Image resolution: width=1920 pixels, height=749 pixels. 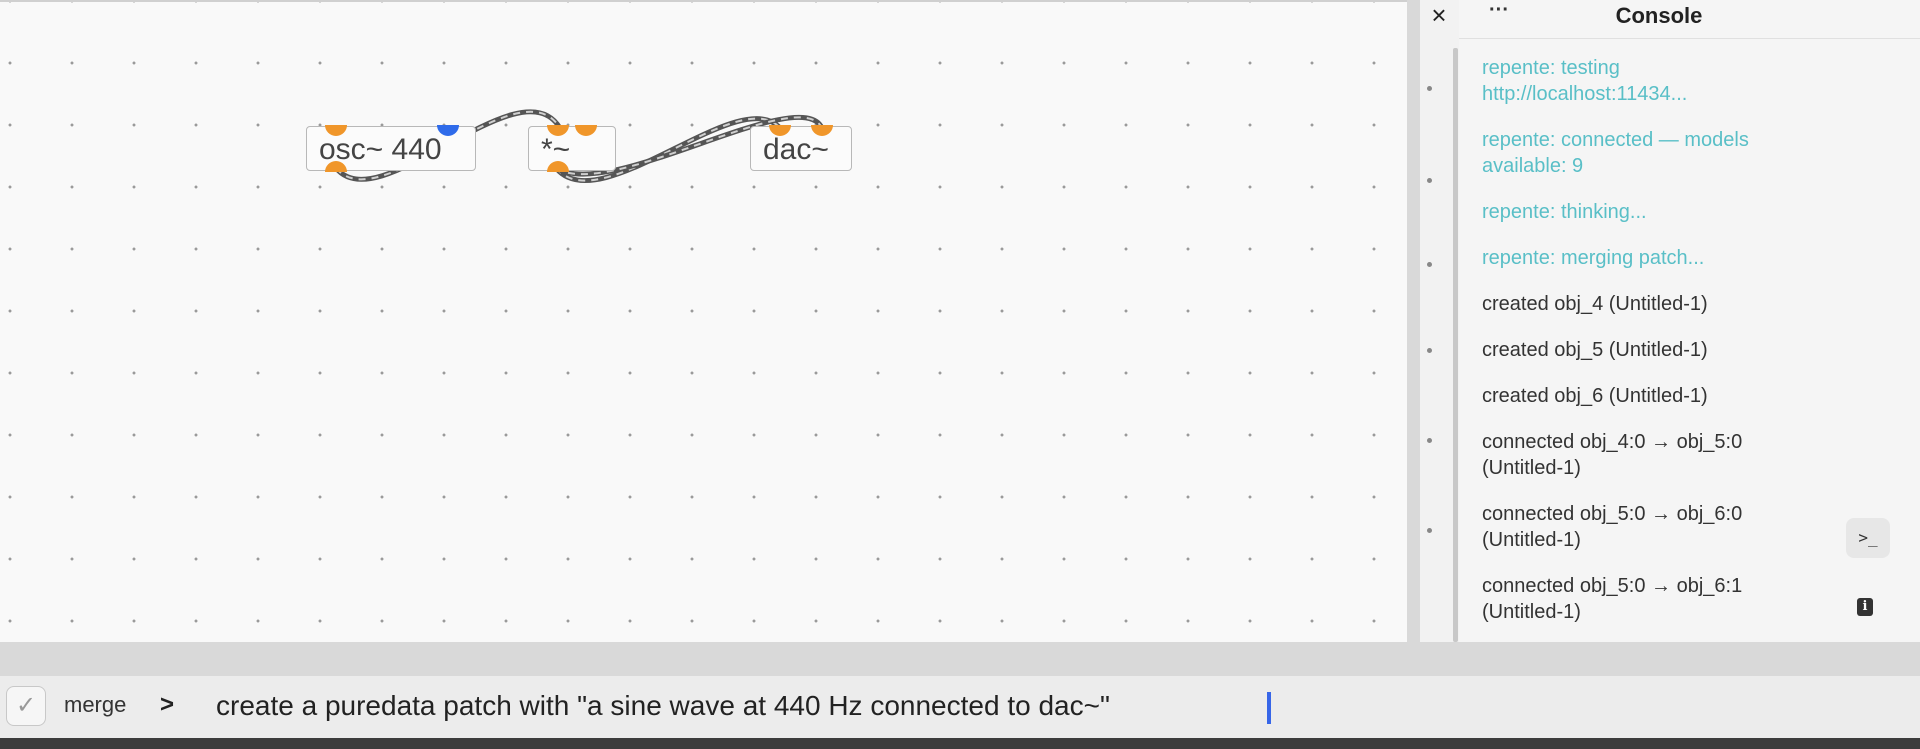 What do you see at coordinates (796, 149) in the screenshot?
I see `object-label: dac~` at bounding box center [796, 149].